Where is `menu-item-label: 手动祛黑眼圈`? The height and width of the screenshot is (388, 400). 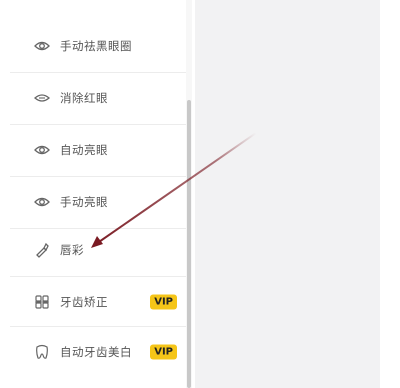
menu-item-label: 手动祛黑眼圈 is located at coordinates (96, 46).